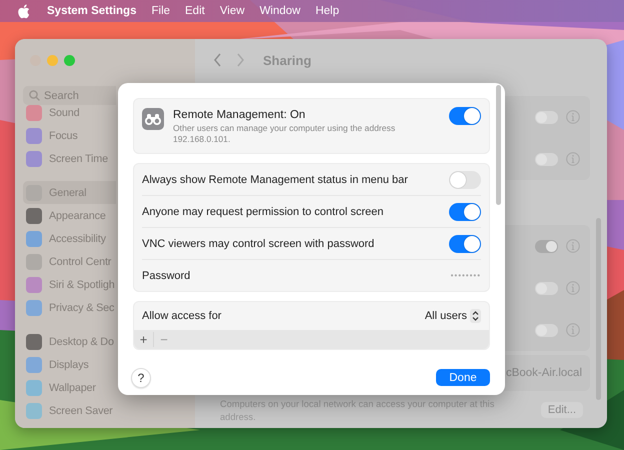 This screenshot has width=624, height=450. What do you see at coordinates (327, 11) in the screenshot?
I see `menu-item: Help` at bounding box center [327, 11].